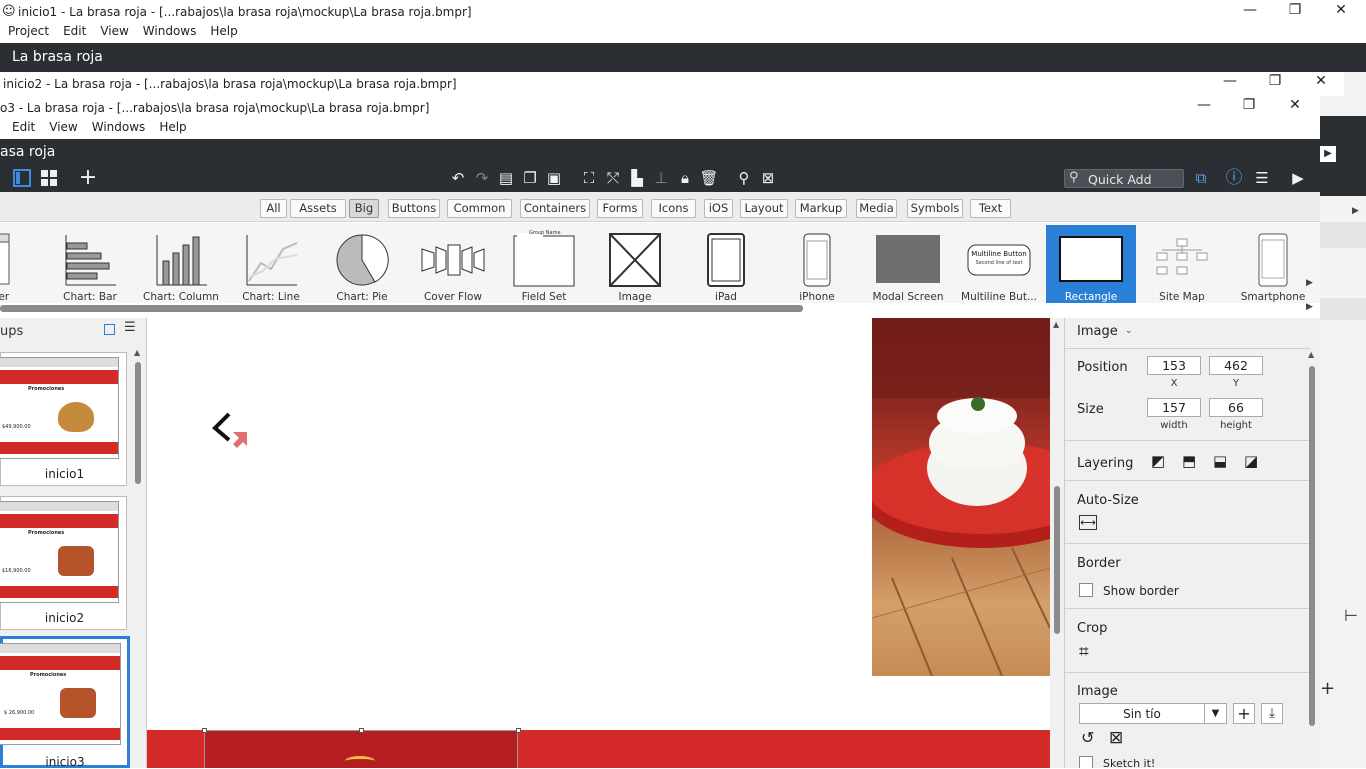 Image resolution: width=1366 pixels, height=769 pixels. I want to click on filter-symbols: Symbols, so click(935, 208).